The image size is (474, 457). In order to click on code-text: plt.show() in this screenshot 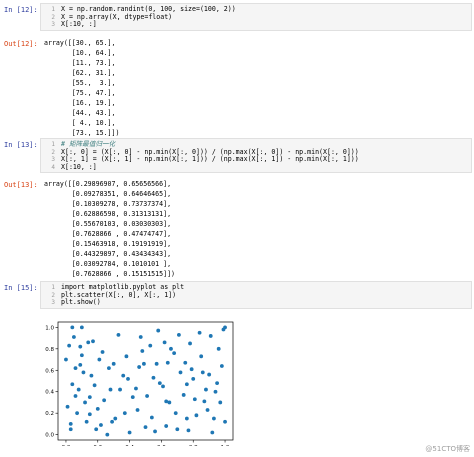, I will do `click(81, 302)`.